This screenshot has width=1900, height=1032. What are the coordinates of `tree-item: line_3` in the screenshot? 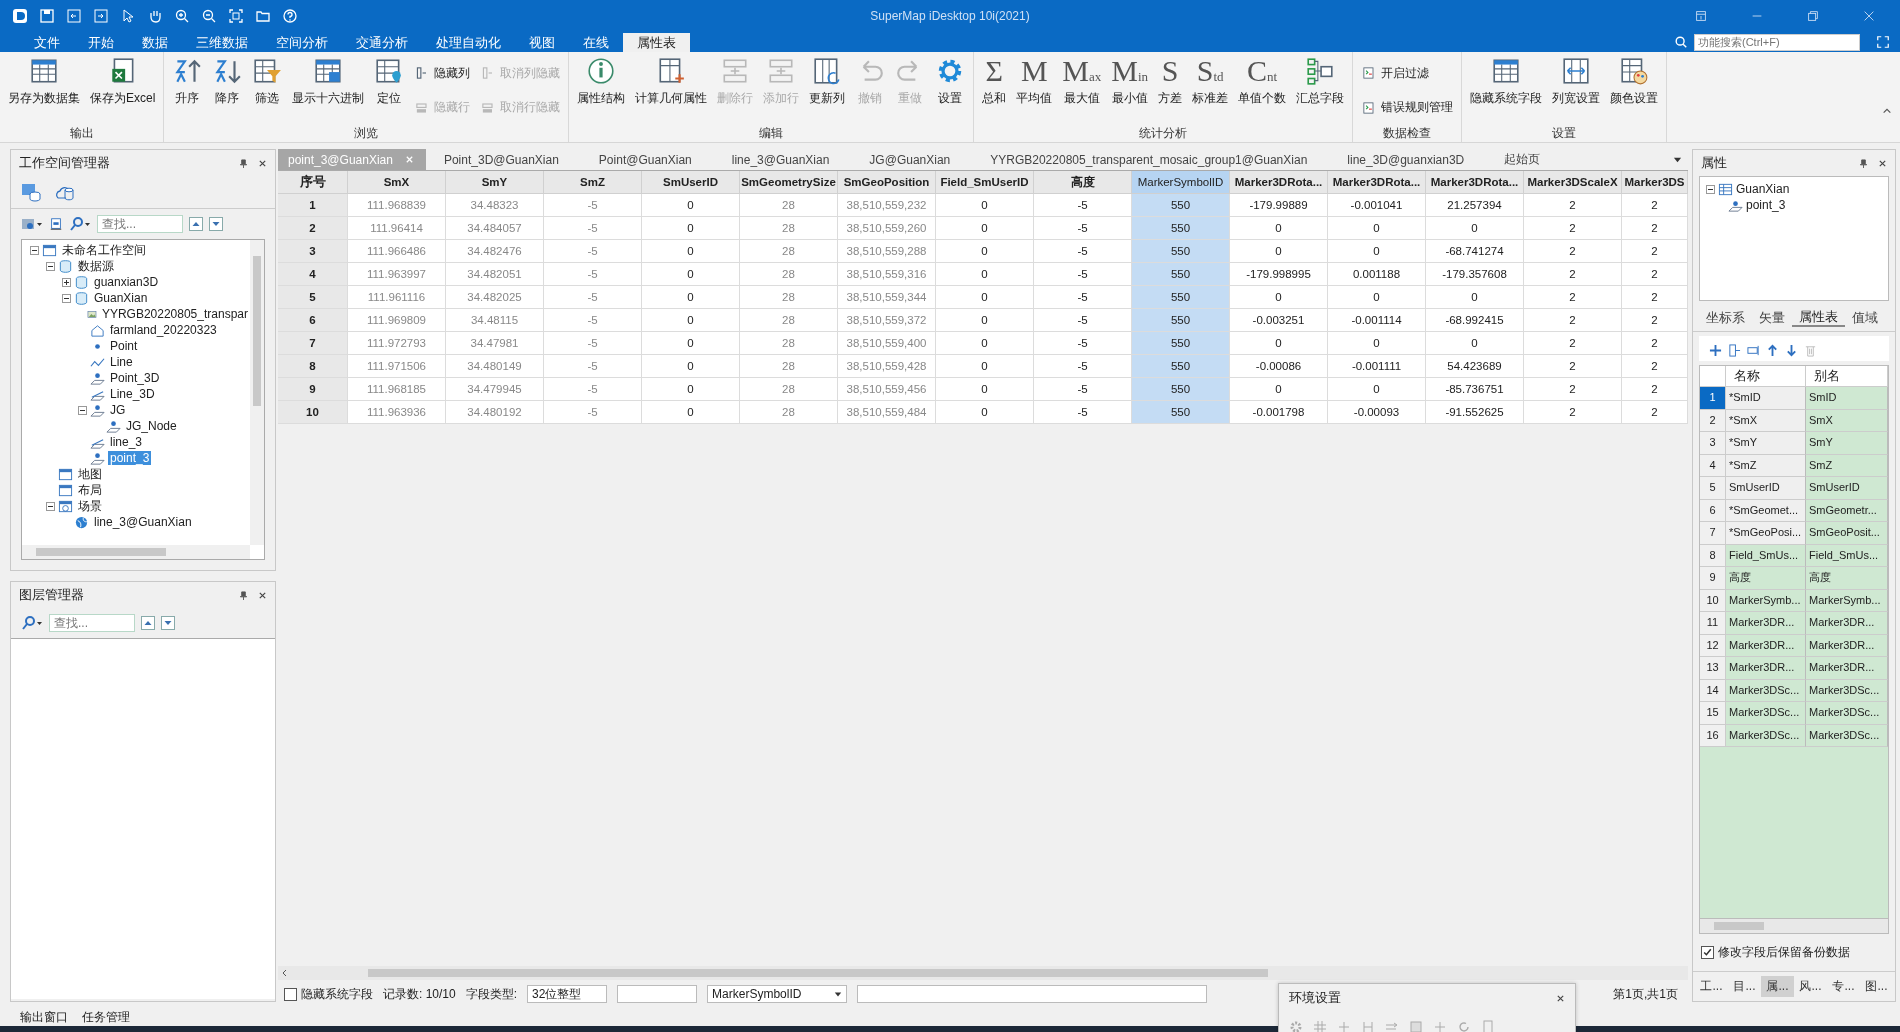 It's located at (126, 442).